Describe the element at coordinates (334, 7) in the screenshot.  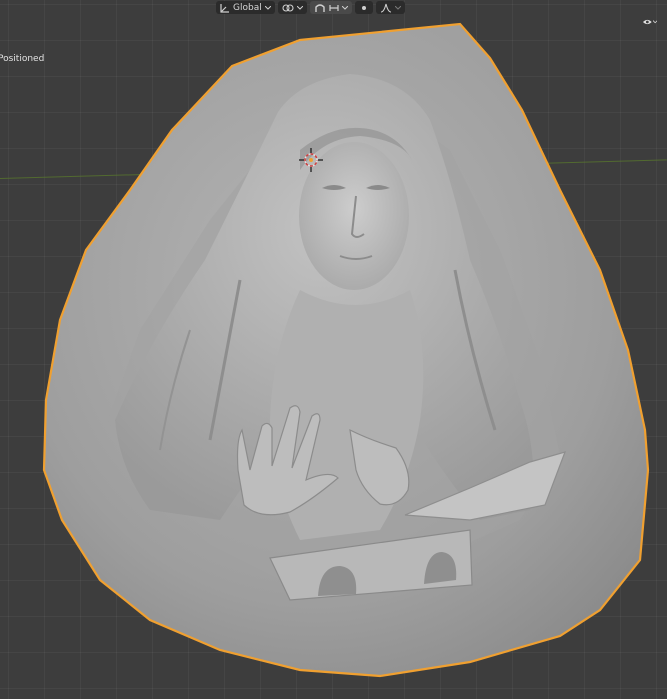
I see `snap-target-icon` at that location.